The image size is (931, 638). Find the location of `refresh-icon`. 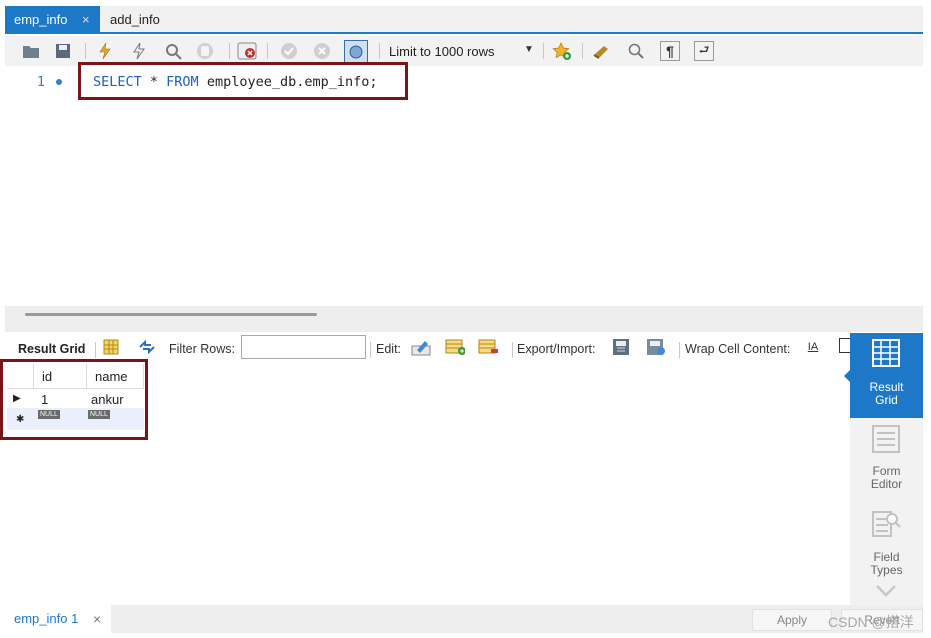

refresh-icon is located at coordinates (147, 347).